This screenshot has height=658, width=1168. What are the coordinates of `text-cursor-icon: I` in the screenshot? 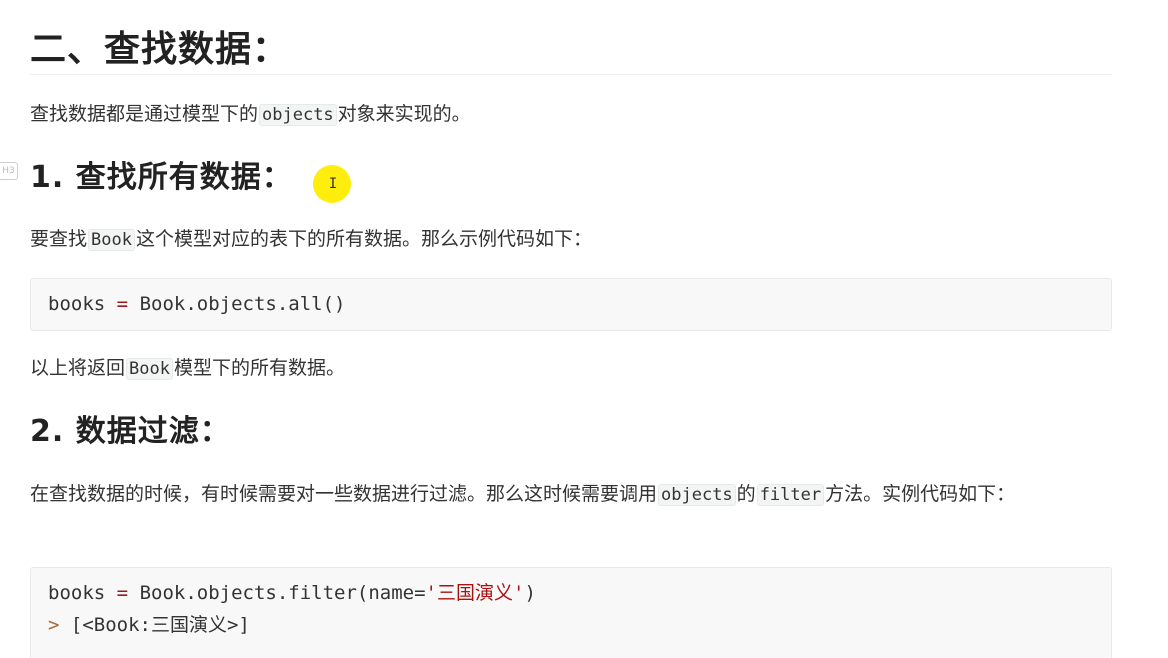 It's located at (333, 184).